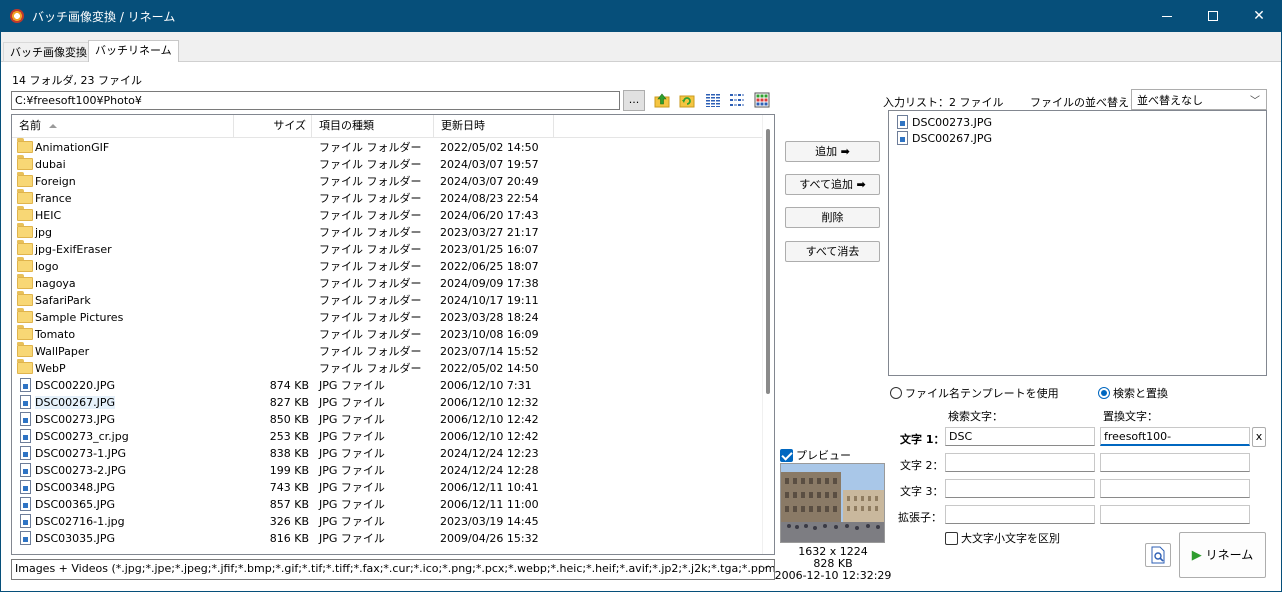  What do you see at coordinates (133, 51) in the screenshot?
I see `tab-batch-rename: バッチリネーム` at bounding box center [133, 51].